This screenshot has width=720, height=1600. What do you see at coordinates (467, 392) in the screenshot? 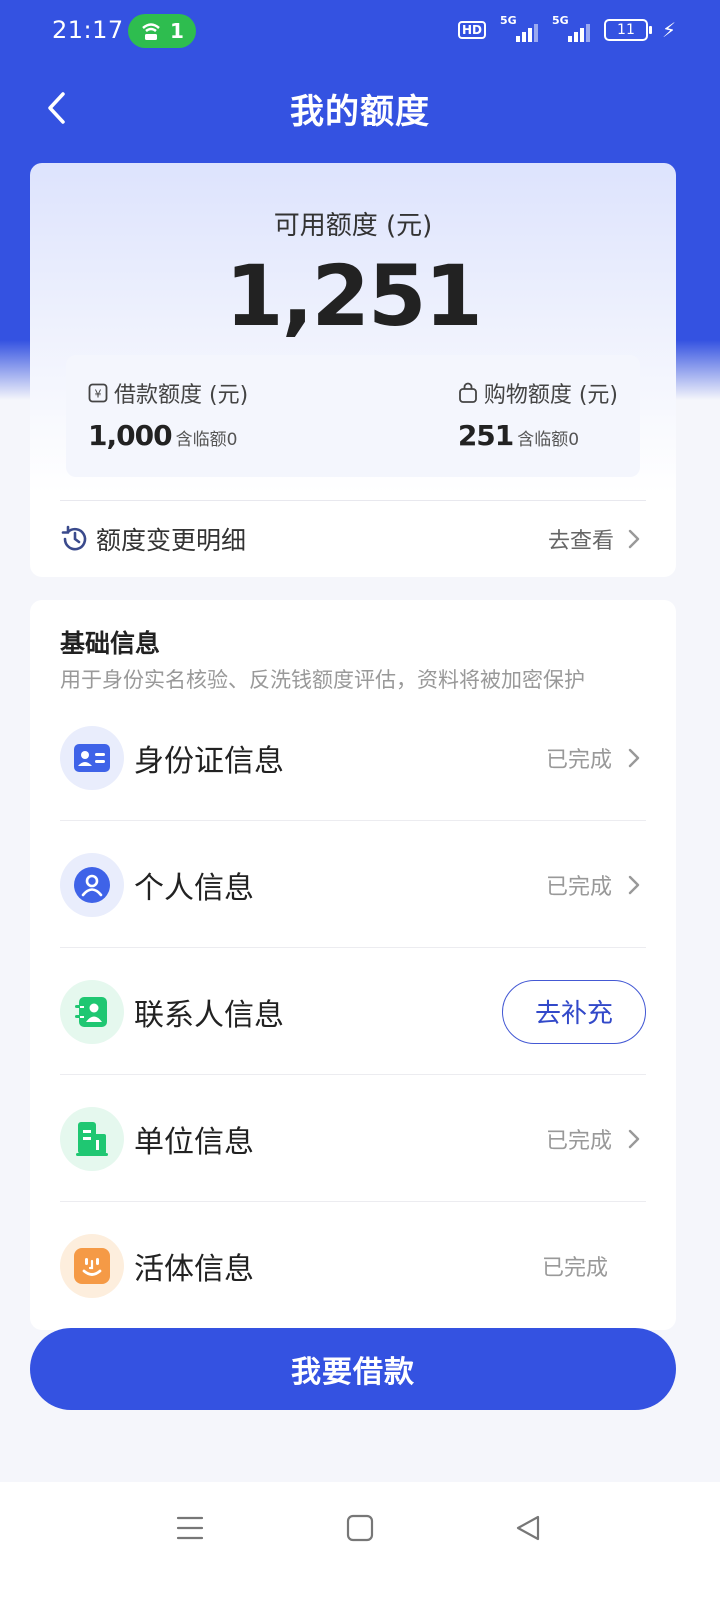
I see `shopping-bag-icon` at bounding box center [467, 392].